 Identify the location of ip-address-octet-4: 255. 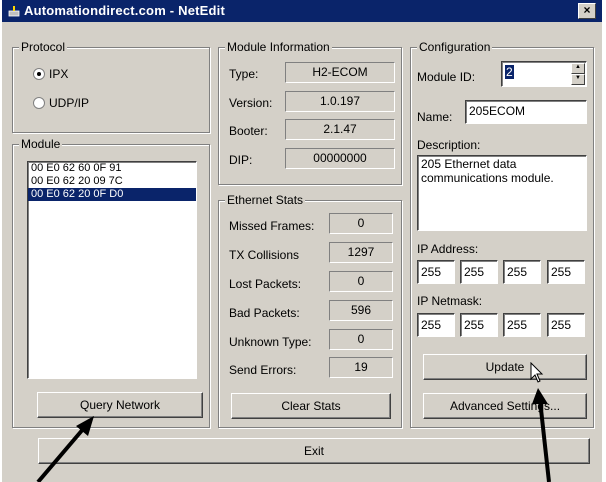
(566, 272).